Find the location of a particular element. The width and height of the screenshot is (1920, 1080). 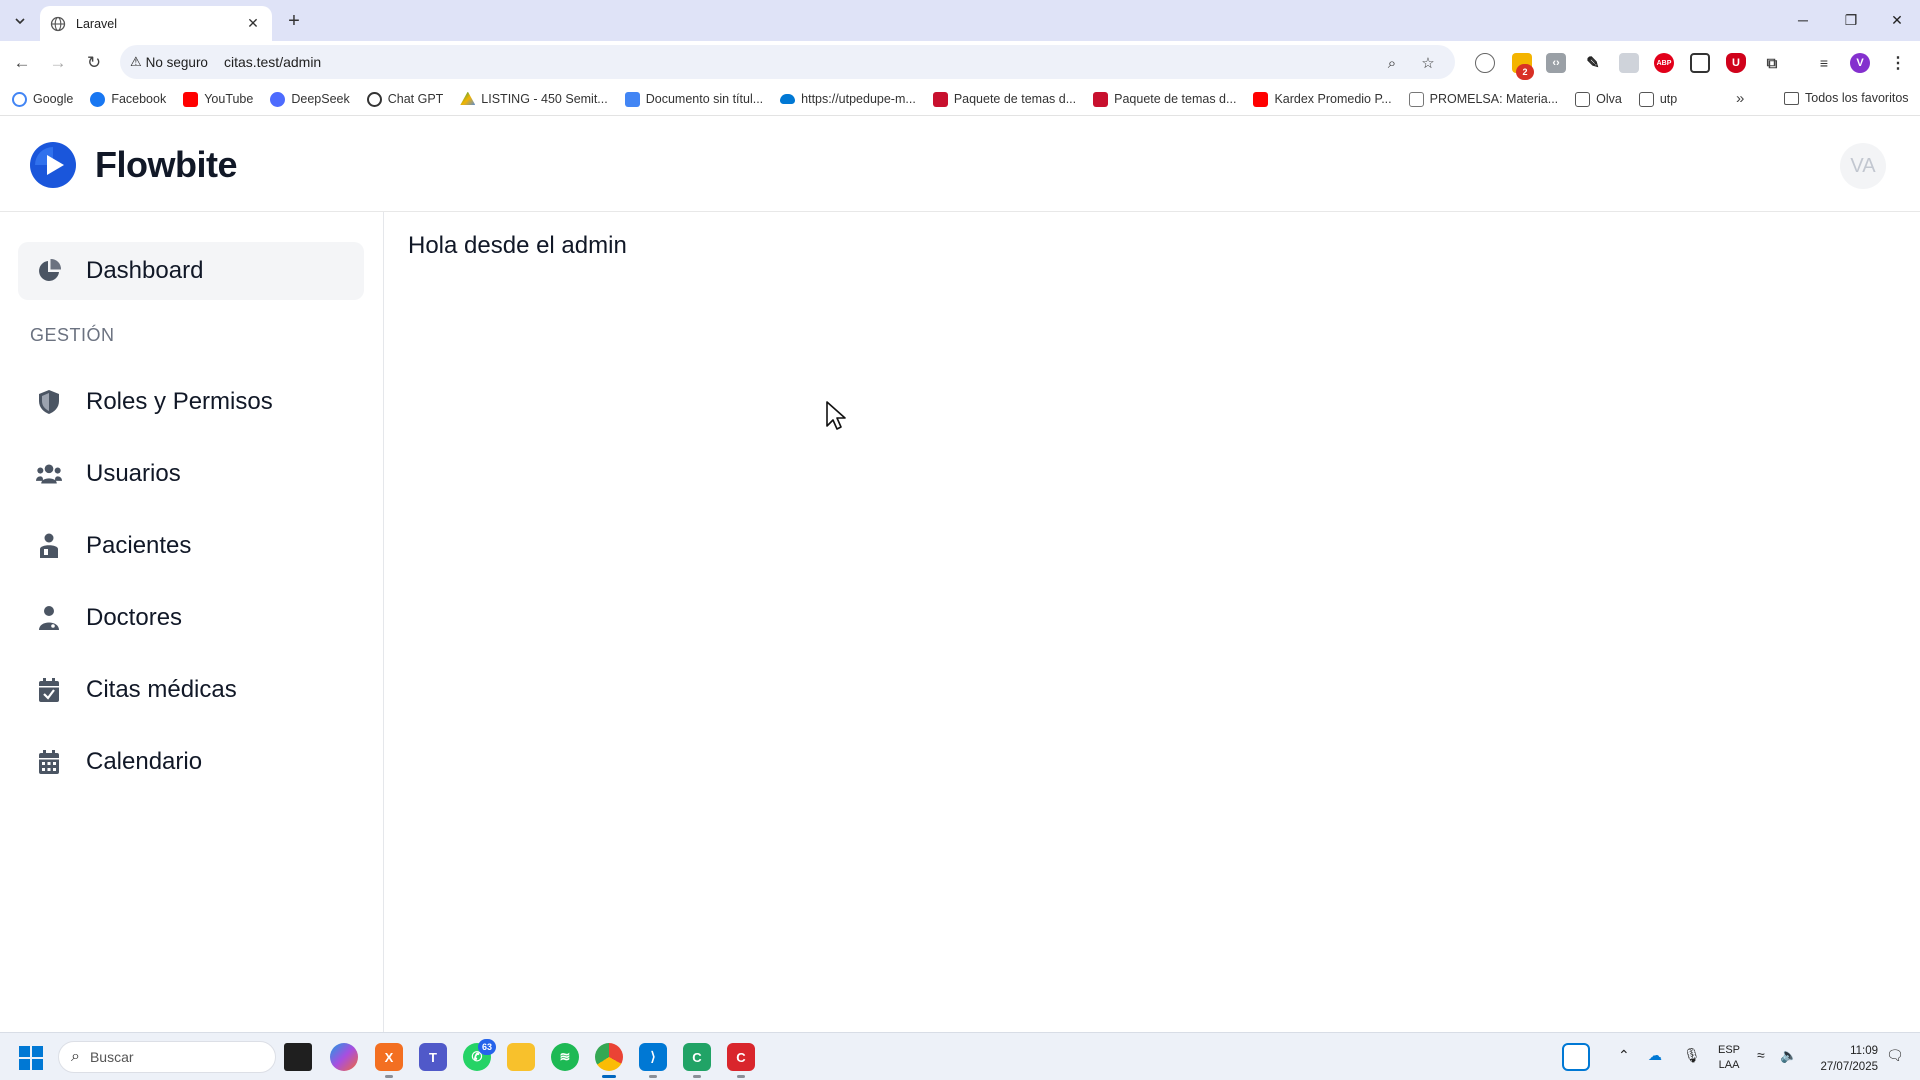

sidebar-item-label: Roles y Permisos is located at coordinates (179, 401).